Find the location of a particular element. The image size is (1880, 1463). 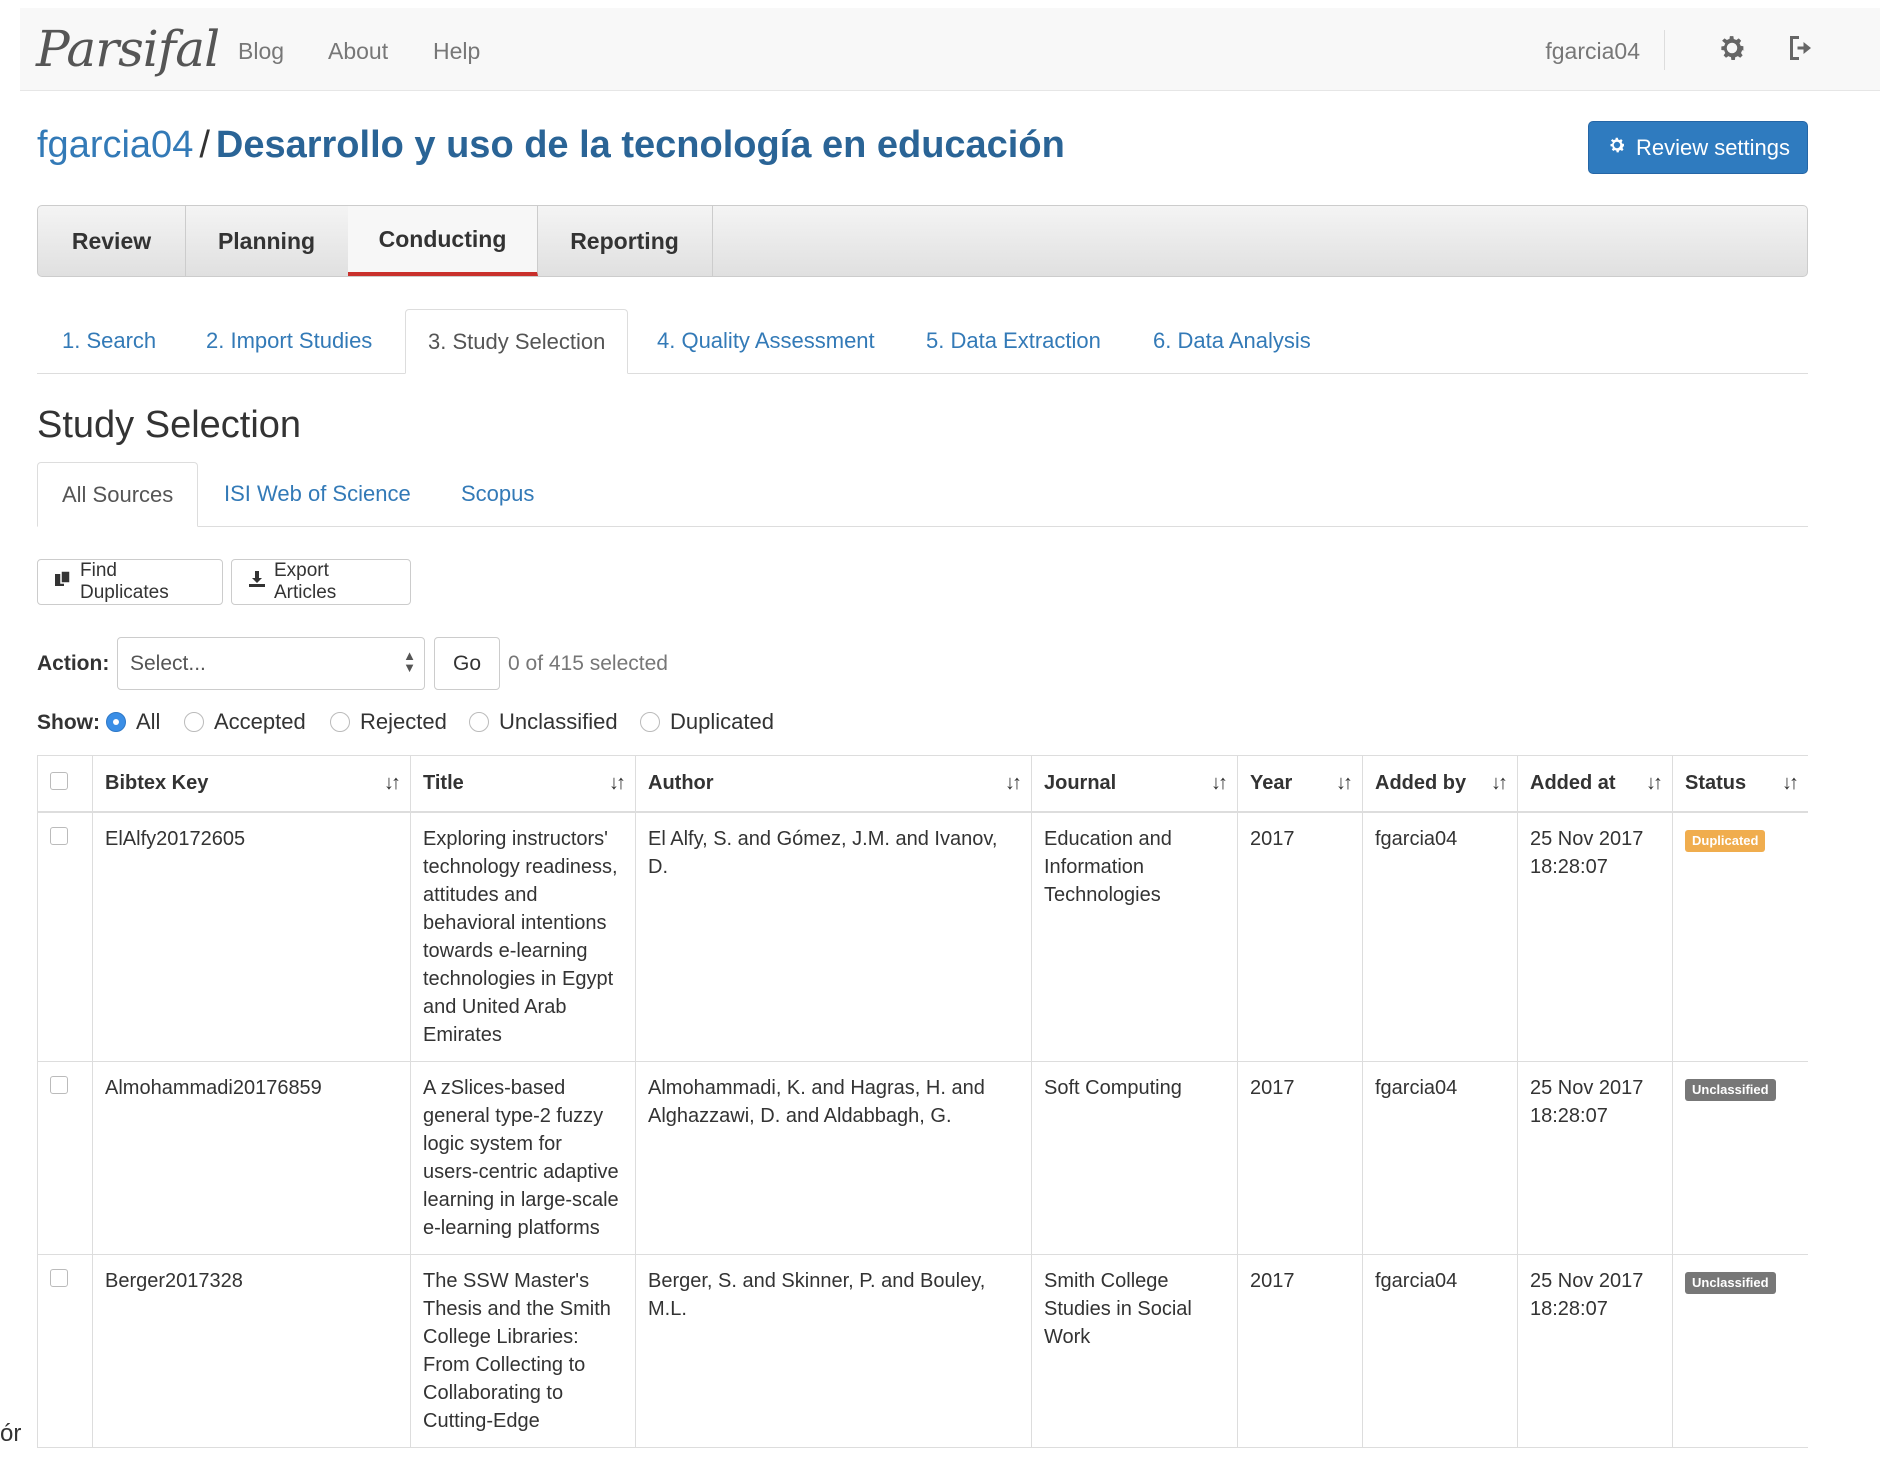

filter-radio-rejected: Rejected is located at coordinates (388, 722).